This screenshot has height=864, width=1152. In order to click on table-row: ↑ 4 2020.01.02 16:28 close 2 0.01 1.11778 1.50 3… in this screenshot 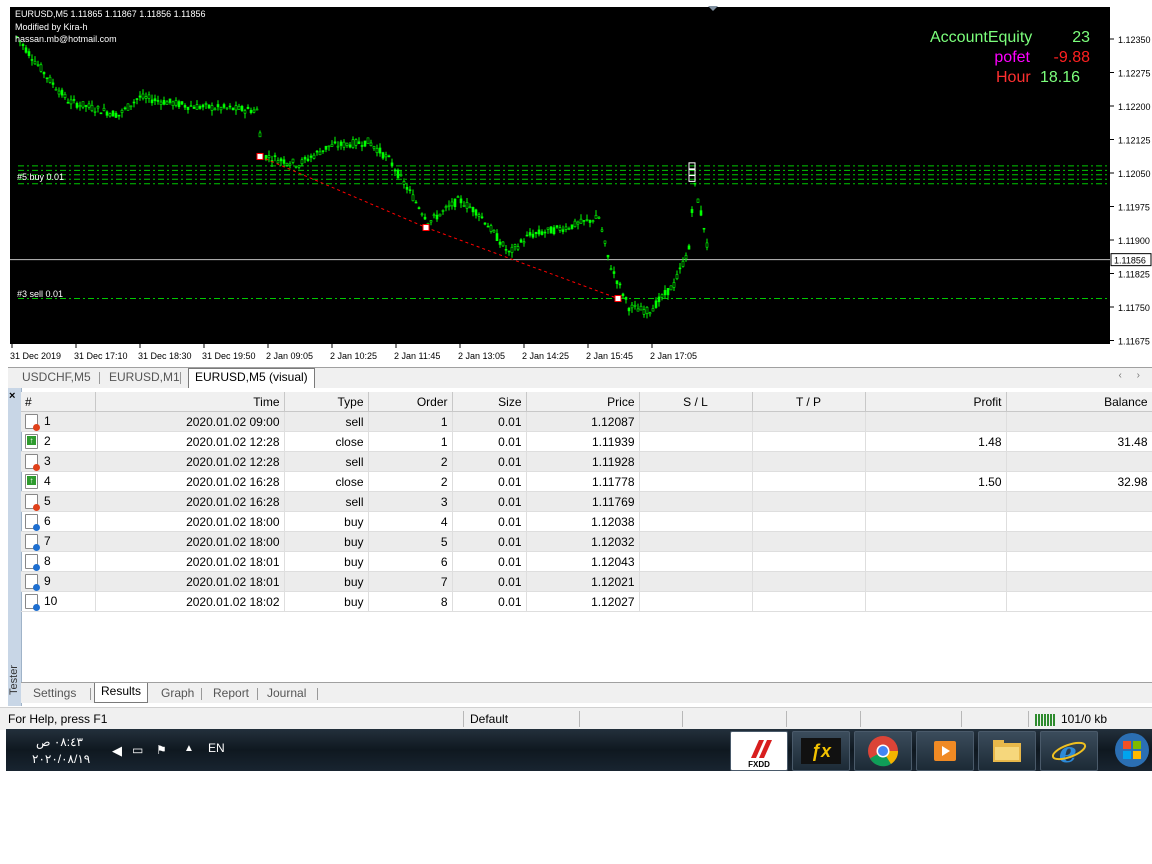, I will do `click(586, 481)`.